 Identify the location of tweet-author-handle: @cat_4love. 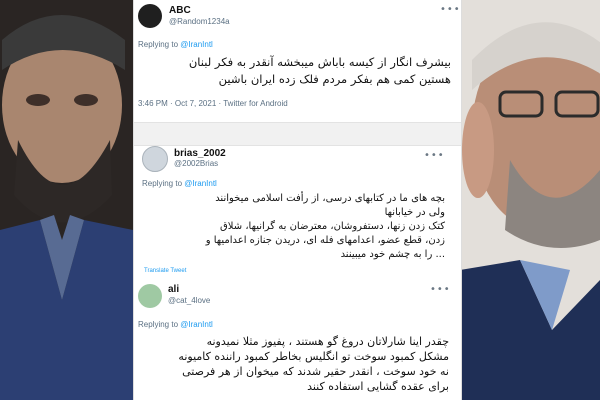
(189, 300).